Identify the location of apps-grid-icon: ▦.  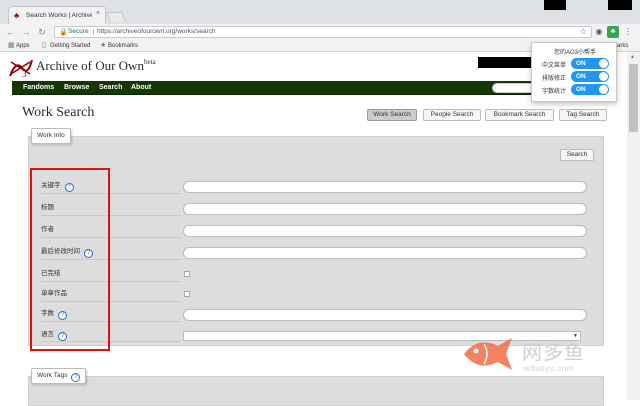
(11, 45).